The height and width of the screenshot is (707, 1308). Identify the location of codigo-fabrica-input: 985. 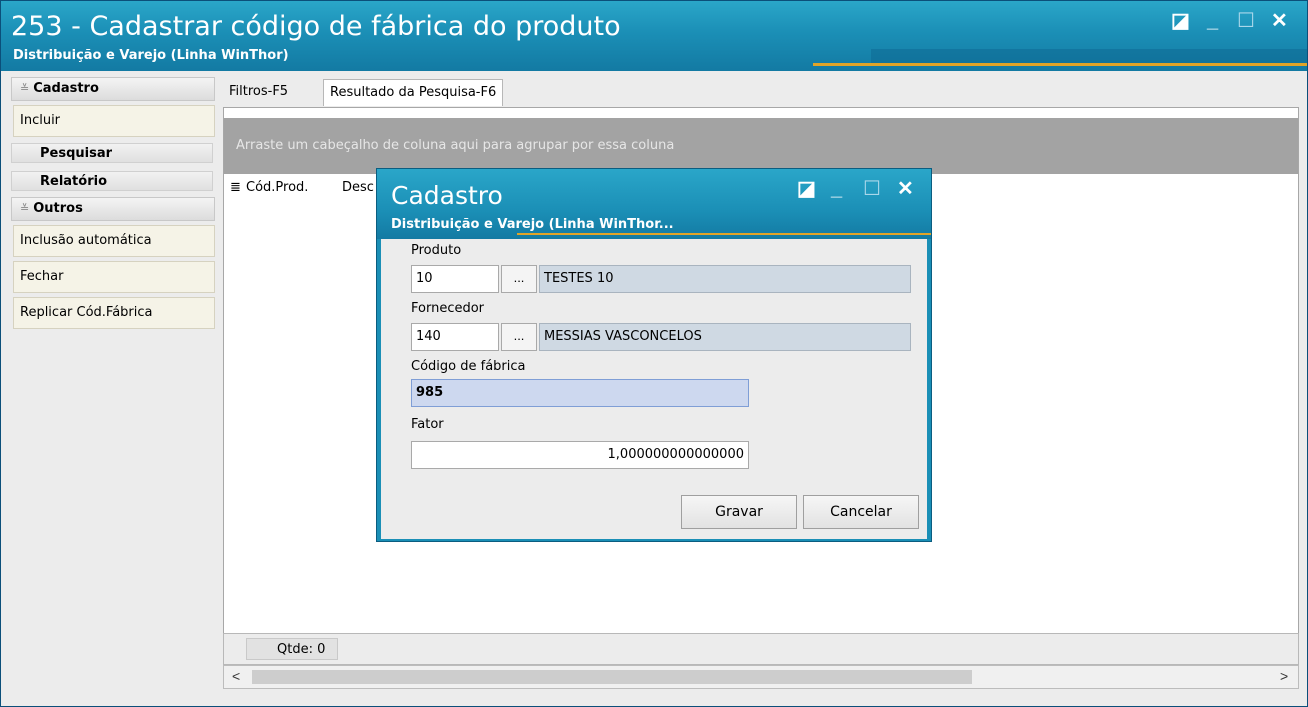
(580, 393).